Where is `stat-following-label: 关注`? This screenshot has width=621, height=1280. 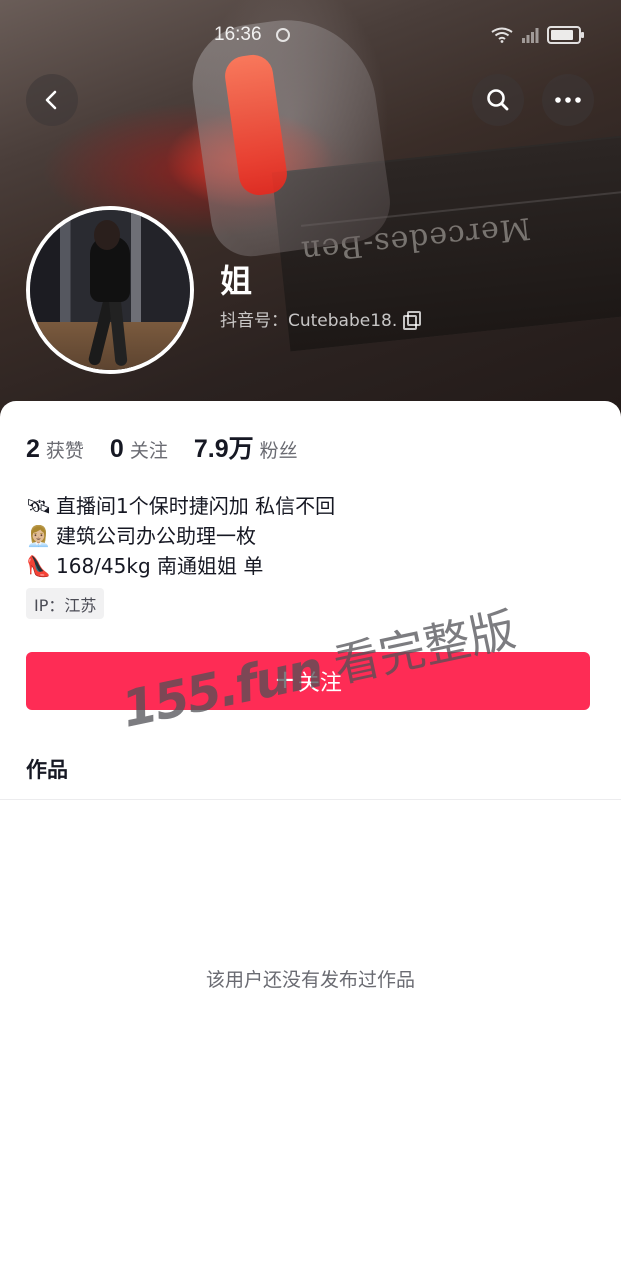 stat-following-label: 关注 is located at coordinates (148, 451).